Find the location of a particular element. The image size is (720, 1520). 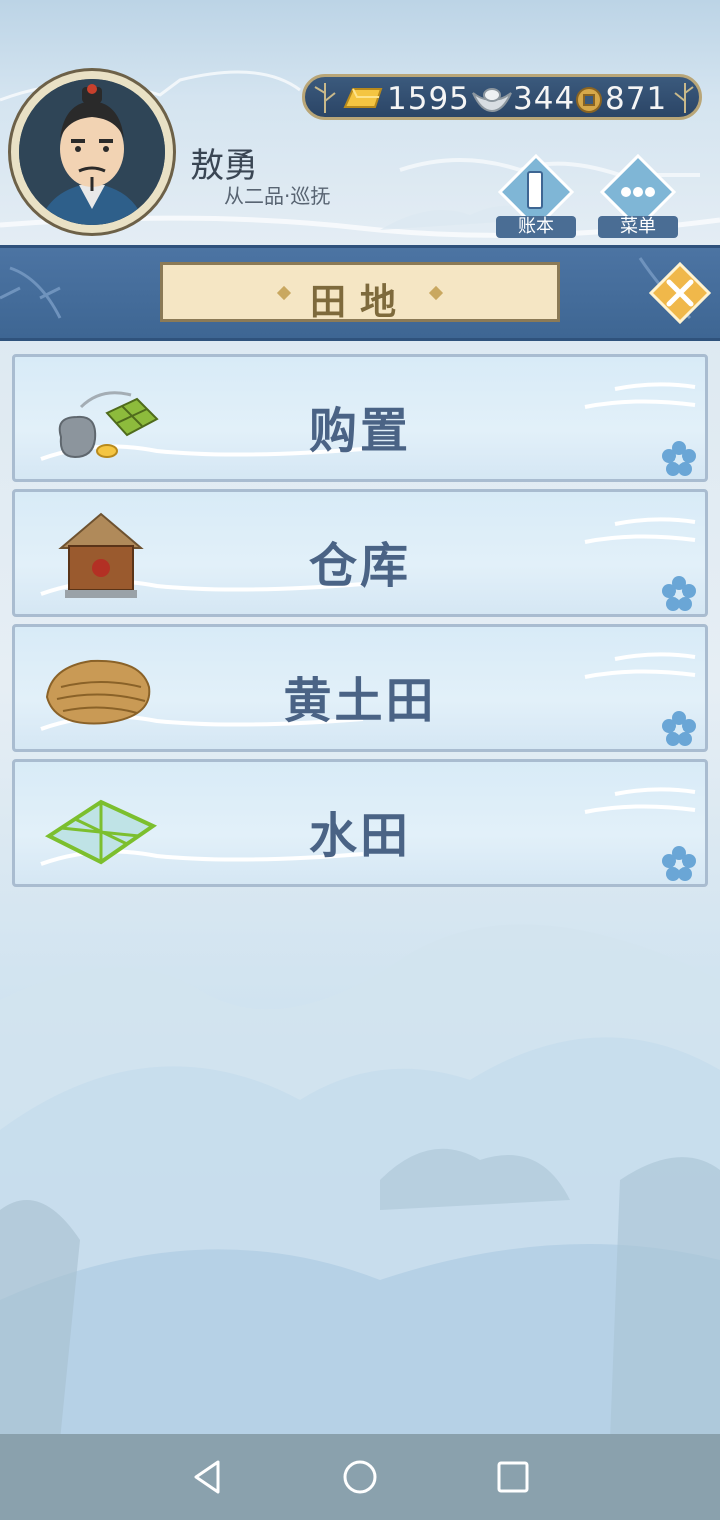

ledger-button: 账本 is located at coordinates (536, 195).